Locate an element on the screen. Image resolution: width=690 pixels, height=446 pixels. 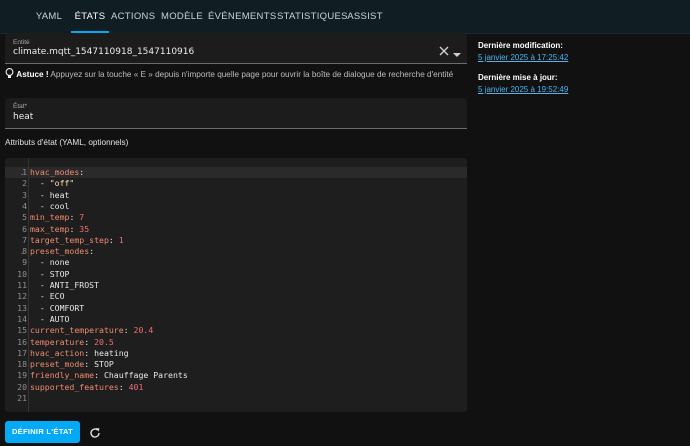
line-number: 16 is located at coordinates (22, 341).